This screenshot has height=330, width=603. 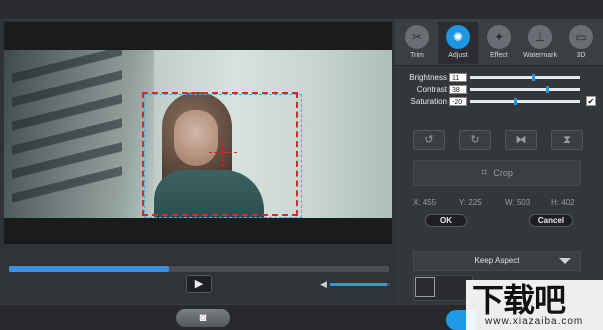 What do you see at coordinates (428, 101) in the screenshot?
I see `saturation-label: Saturation` at bounding box center [428, 101].